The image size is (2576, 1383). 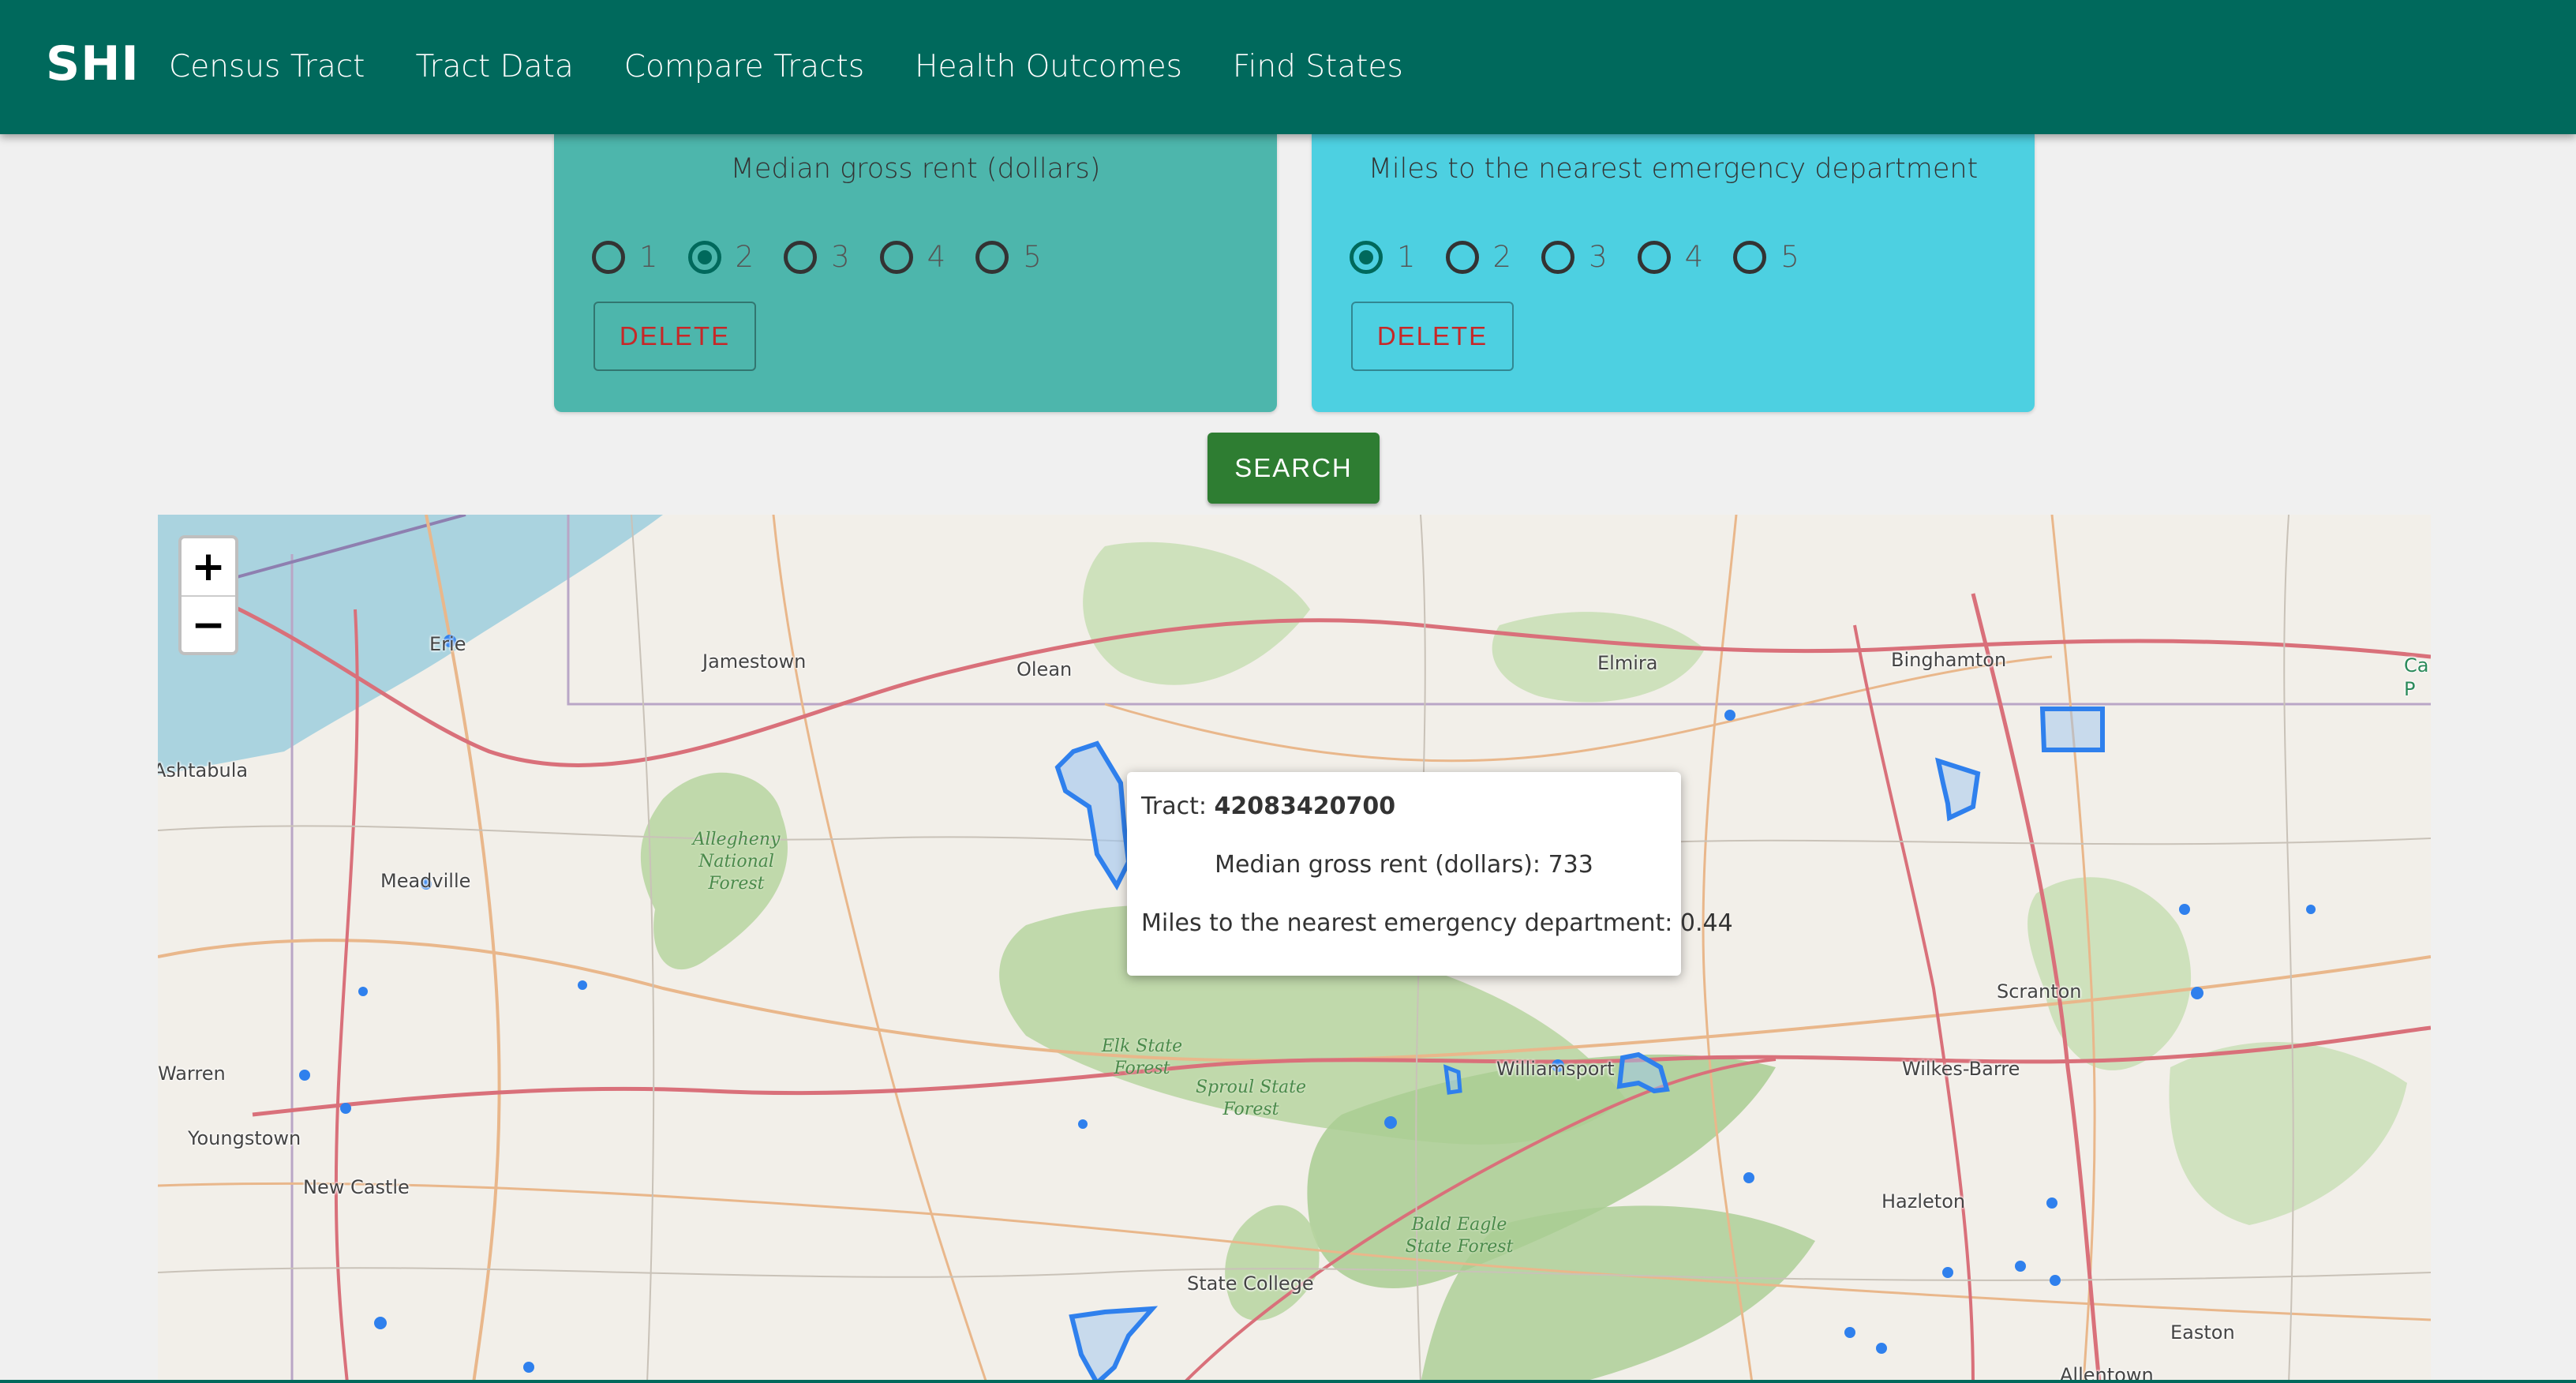 I want to click on place-label: Erie, so click(x=447, y=644).